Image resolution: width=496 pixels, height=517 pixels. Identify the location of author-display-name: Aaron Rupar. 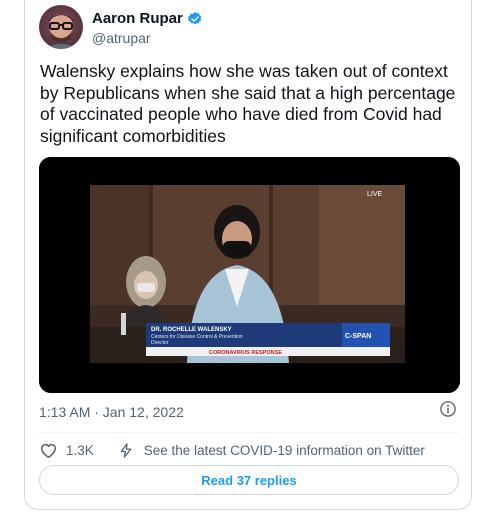
(137, 18).